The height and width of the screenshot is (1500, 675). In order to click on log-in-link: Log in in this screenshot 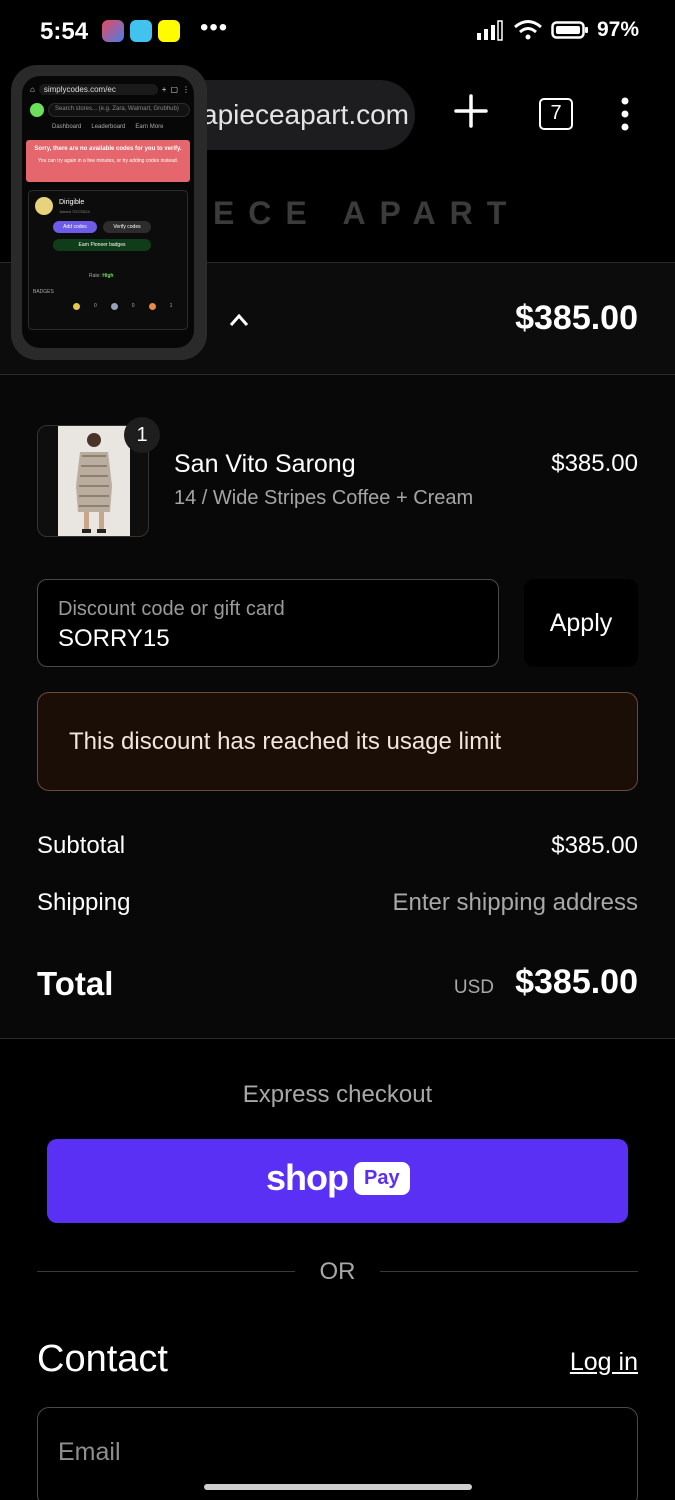, I will do `click(604, 1362)`.